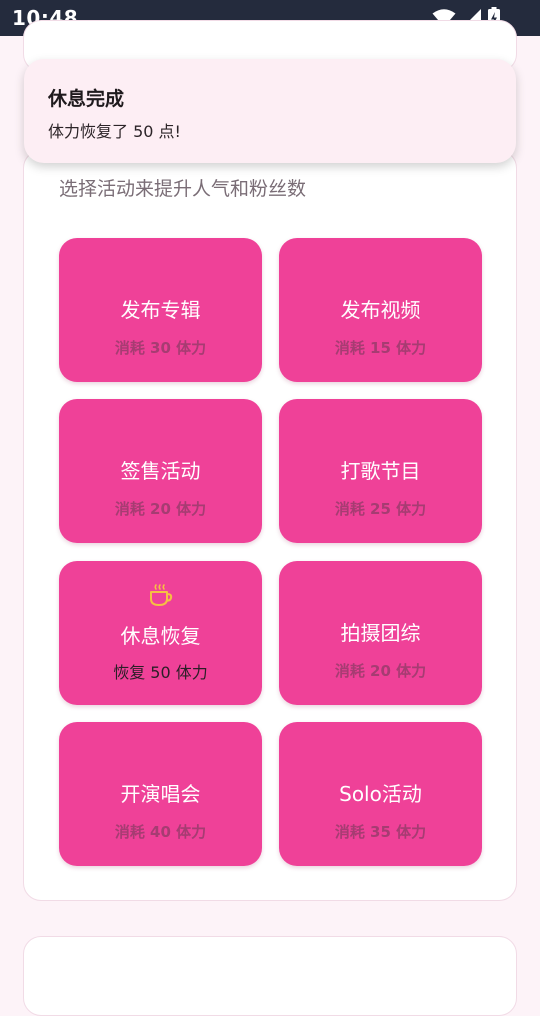 The height and width of the screenshot is (1016, 540). Describe the element at coordinates (160, 672) in the screenshot. I see `action-recover-amount: 恢复 50 体力` at that location.